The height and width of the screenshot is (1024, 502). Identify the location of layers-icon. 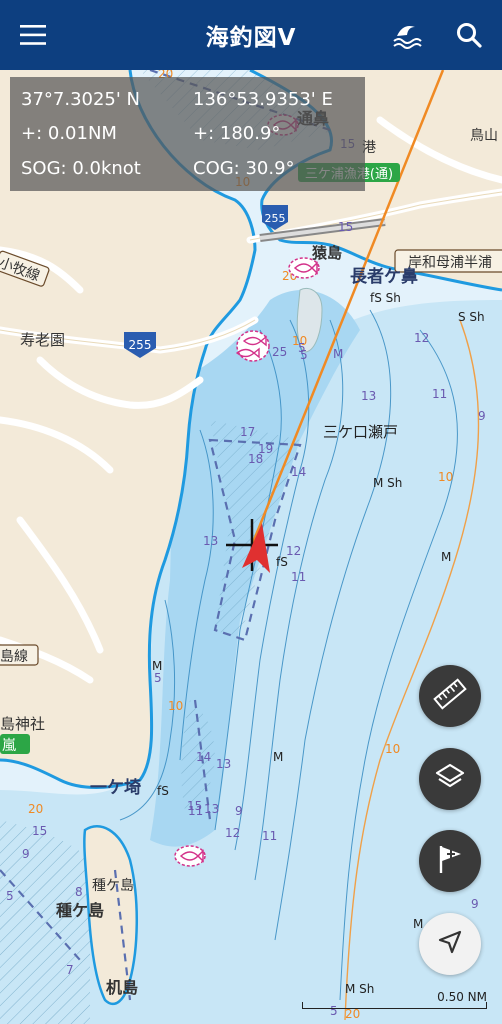
(450, 779).